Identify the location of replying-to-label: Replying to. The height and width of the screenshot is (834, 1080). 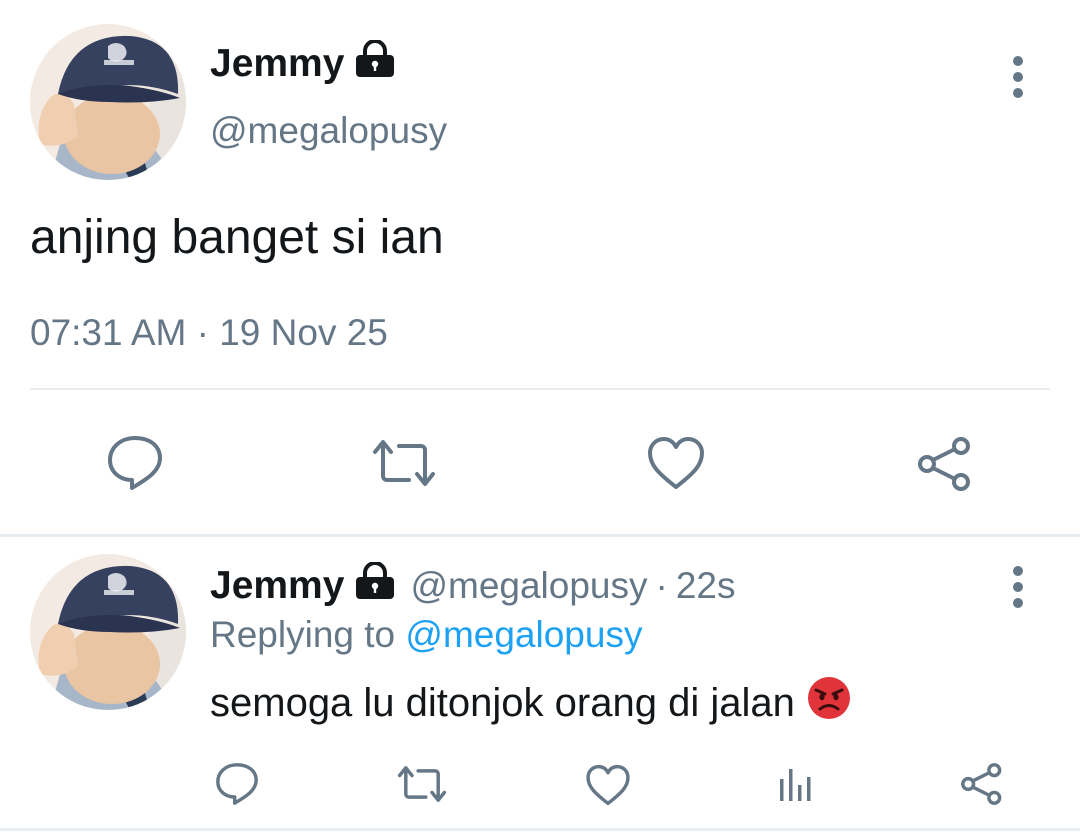
(303, 634).